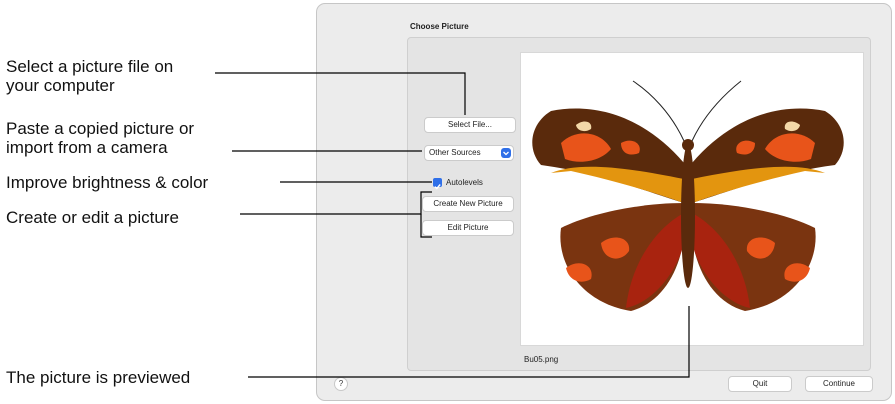 This screenshot has width=895, height=404. Describe the element at coordinates (426, 226) in the screenshot. I see `leader-create-edit-bracket` at that location.